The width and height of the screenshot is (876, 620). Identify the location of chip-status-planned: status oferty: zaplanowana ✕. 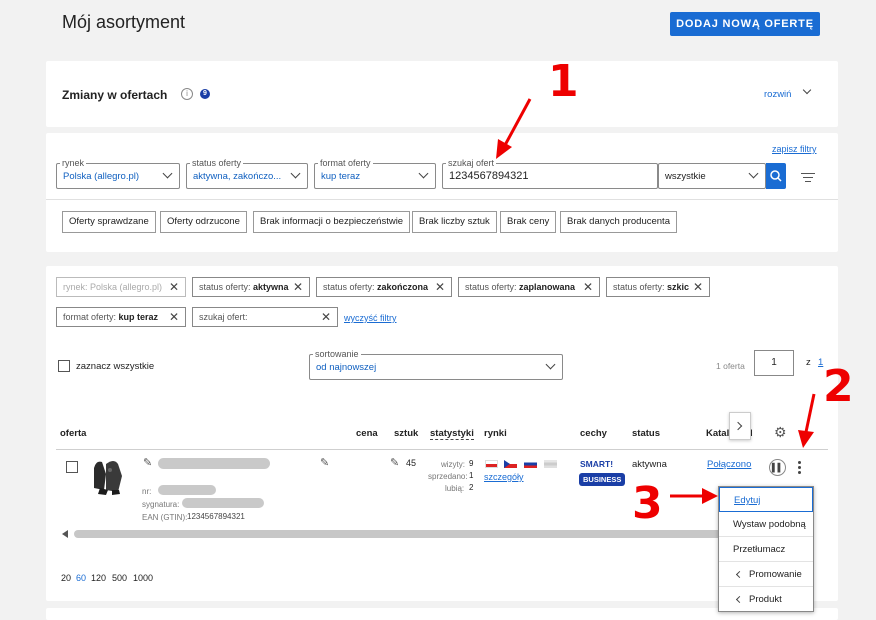
(529, 287).